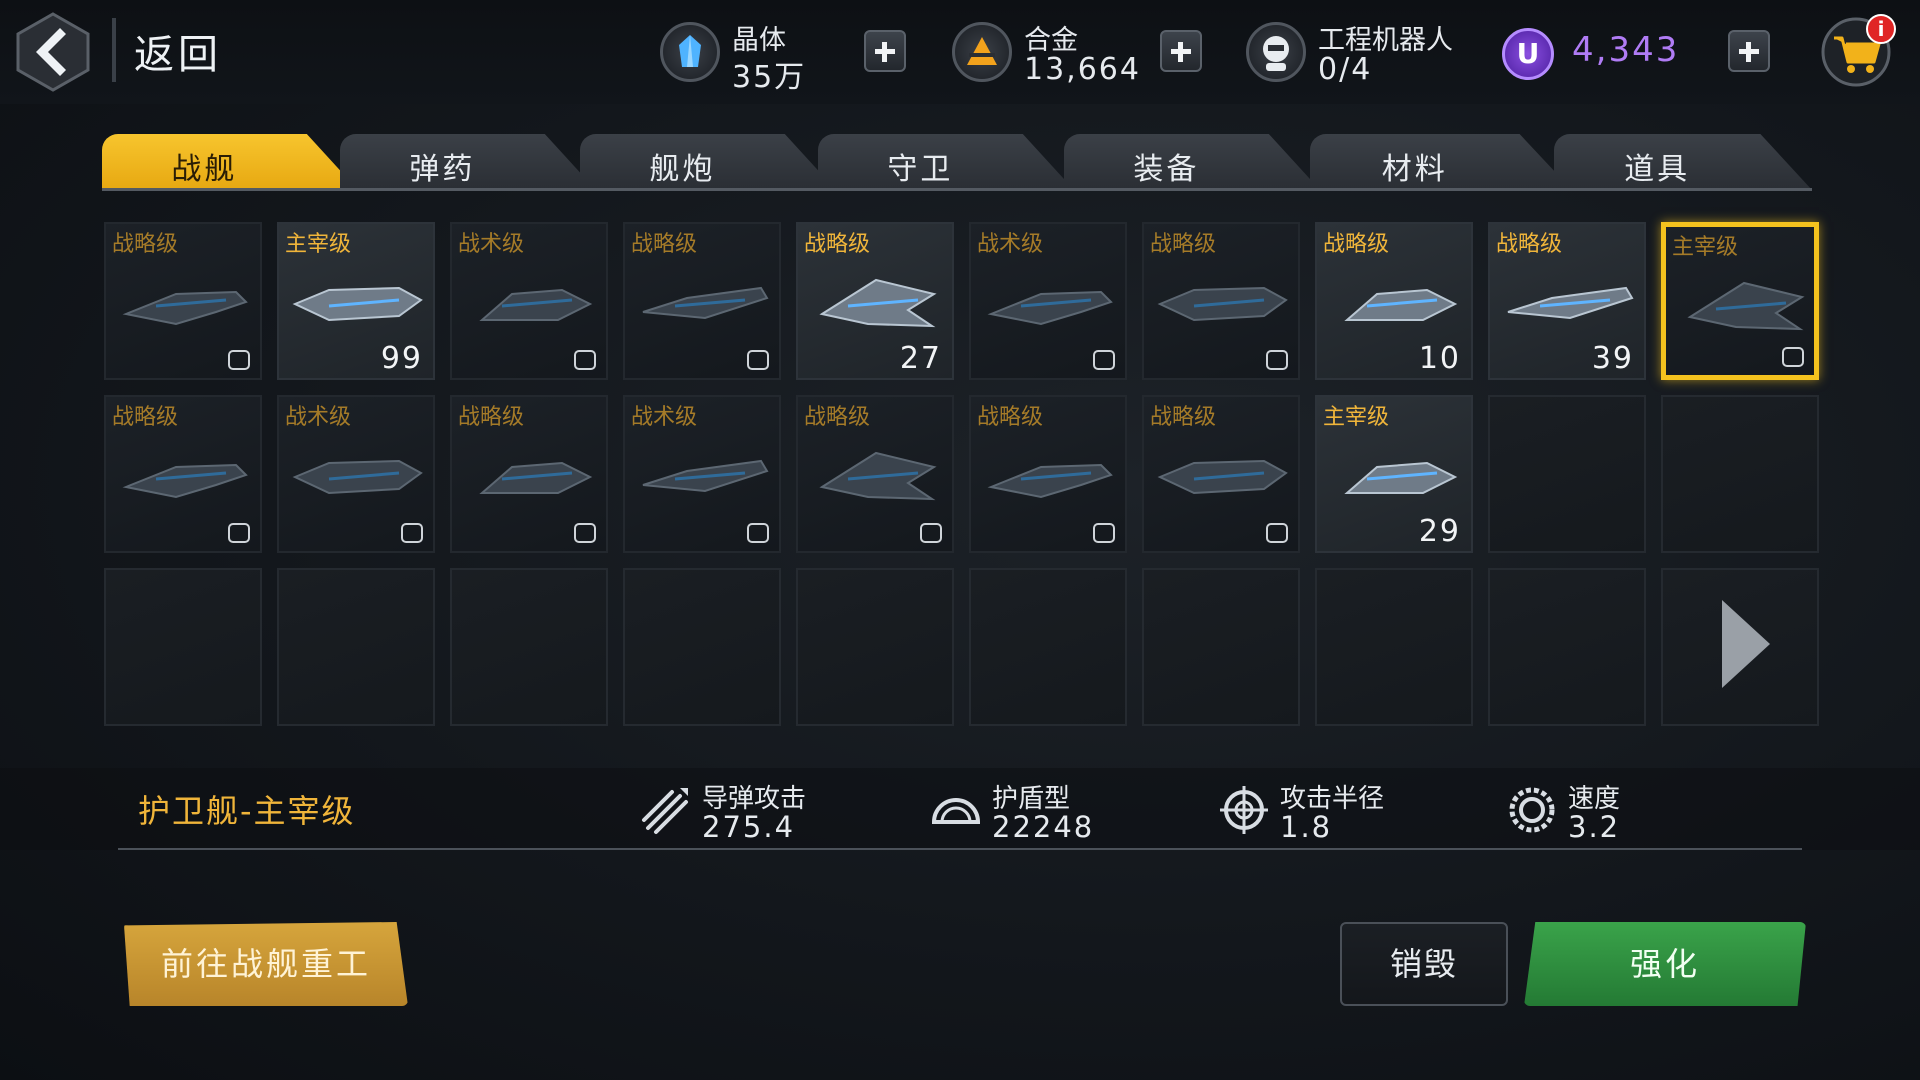 This screenshot has height=1080, width=1920. What do you see at coordinates (690, 52) in the screenshot?
I see `crystal-icon` at bounding box center [690, 52].